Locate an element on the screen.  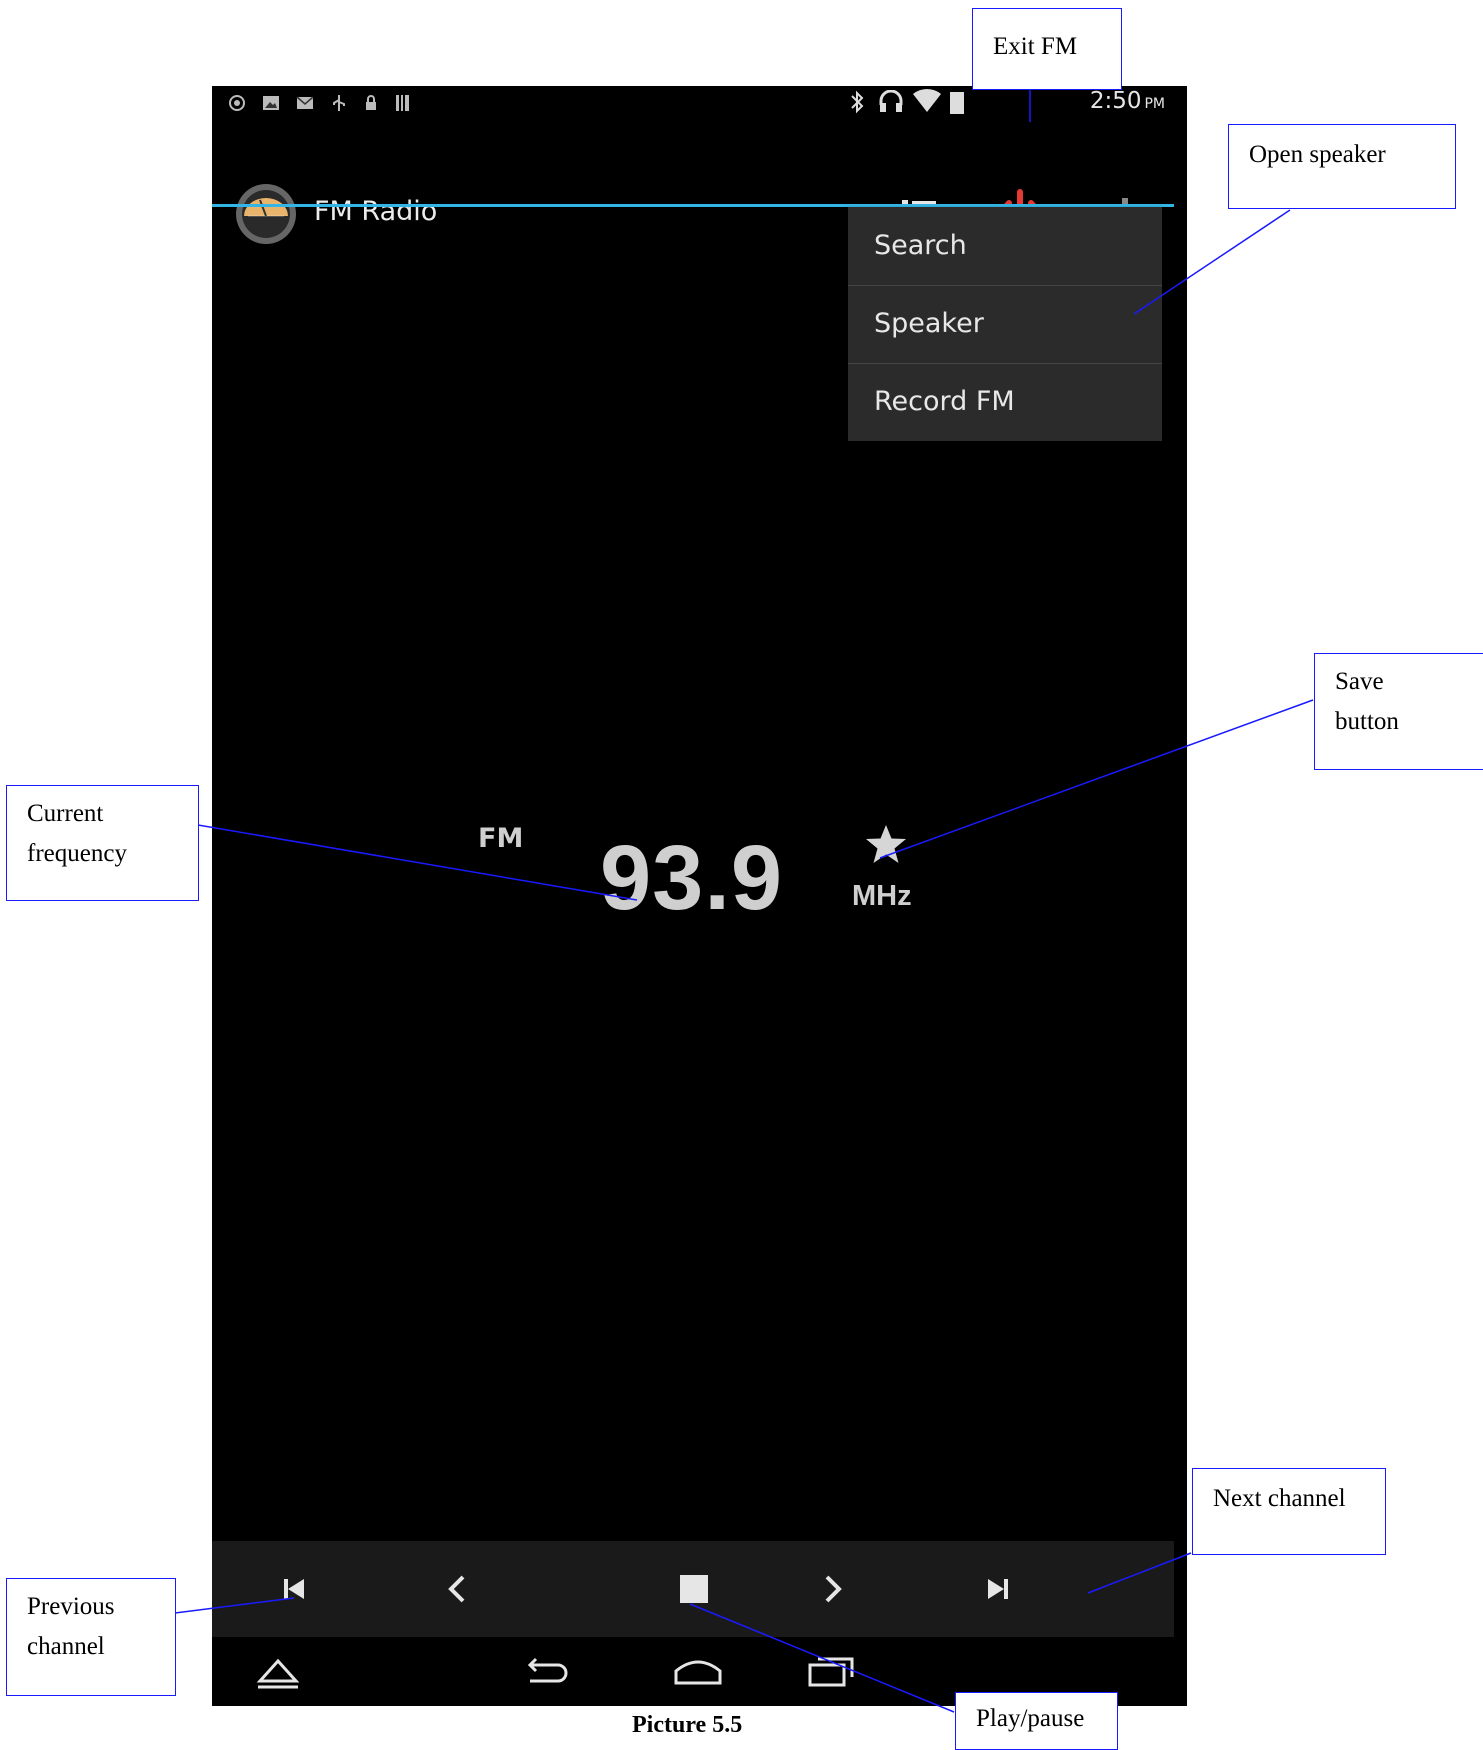
callout-frequency-line1: Current is located at coordinates (65, 813).